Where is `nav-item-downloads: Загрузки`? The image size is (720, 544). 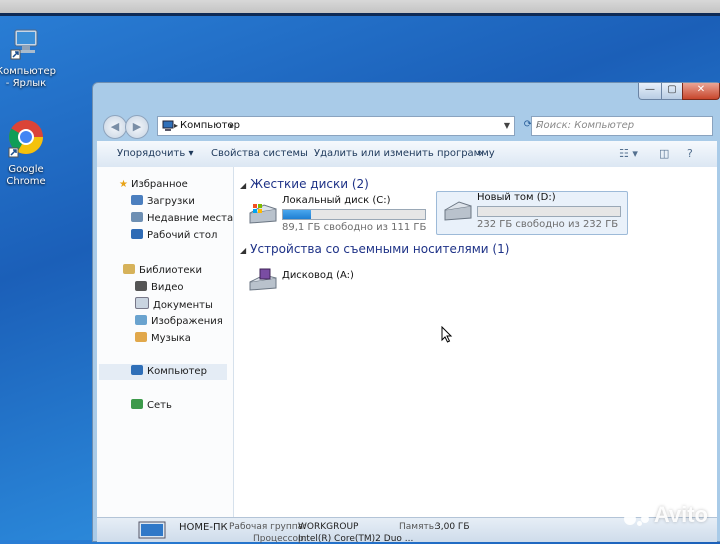
nav-item-downloads: Загрузки is located at coordinates (163, 202).